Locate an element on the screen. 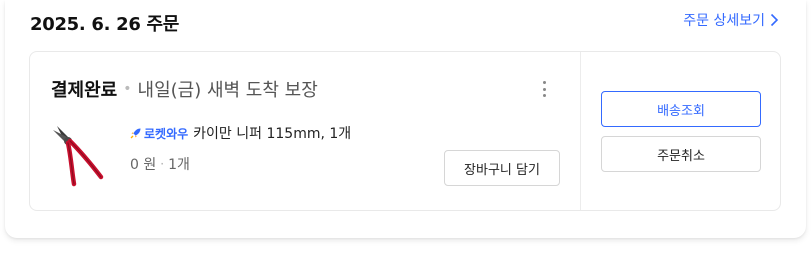 The image size is (811, 253). order-detail-label: 주문 상세보기 is located at coordinates (724, 21).